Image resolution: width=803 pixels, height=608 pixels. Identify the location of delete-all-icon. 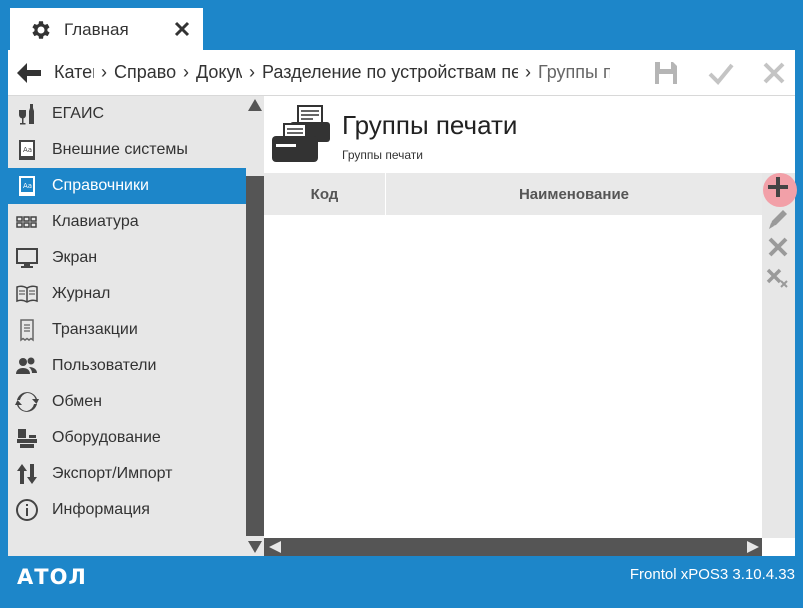
(777, 278).